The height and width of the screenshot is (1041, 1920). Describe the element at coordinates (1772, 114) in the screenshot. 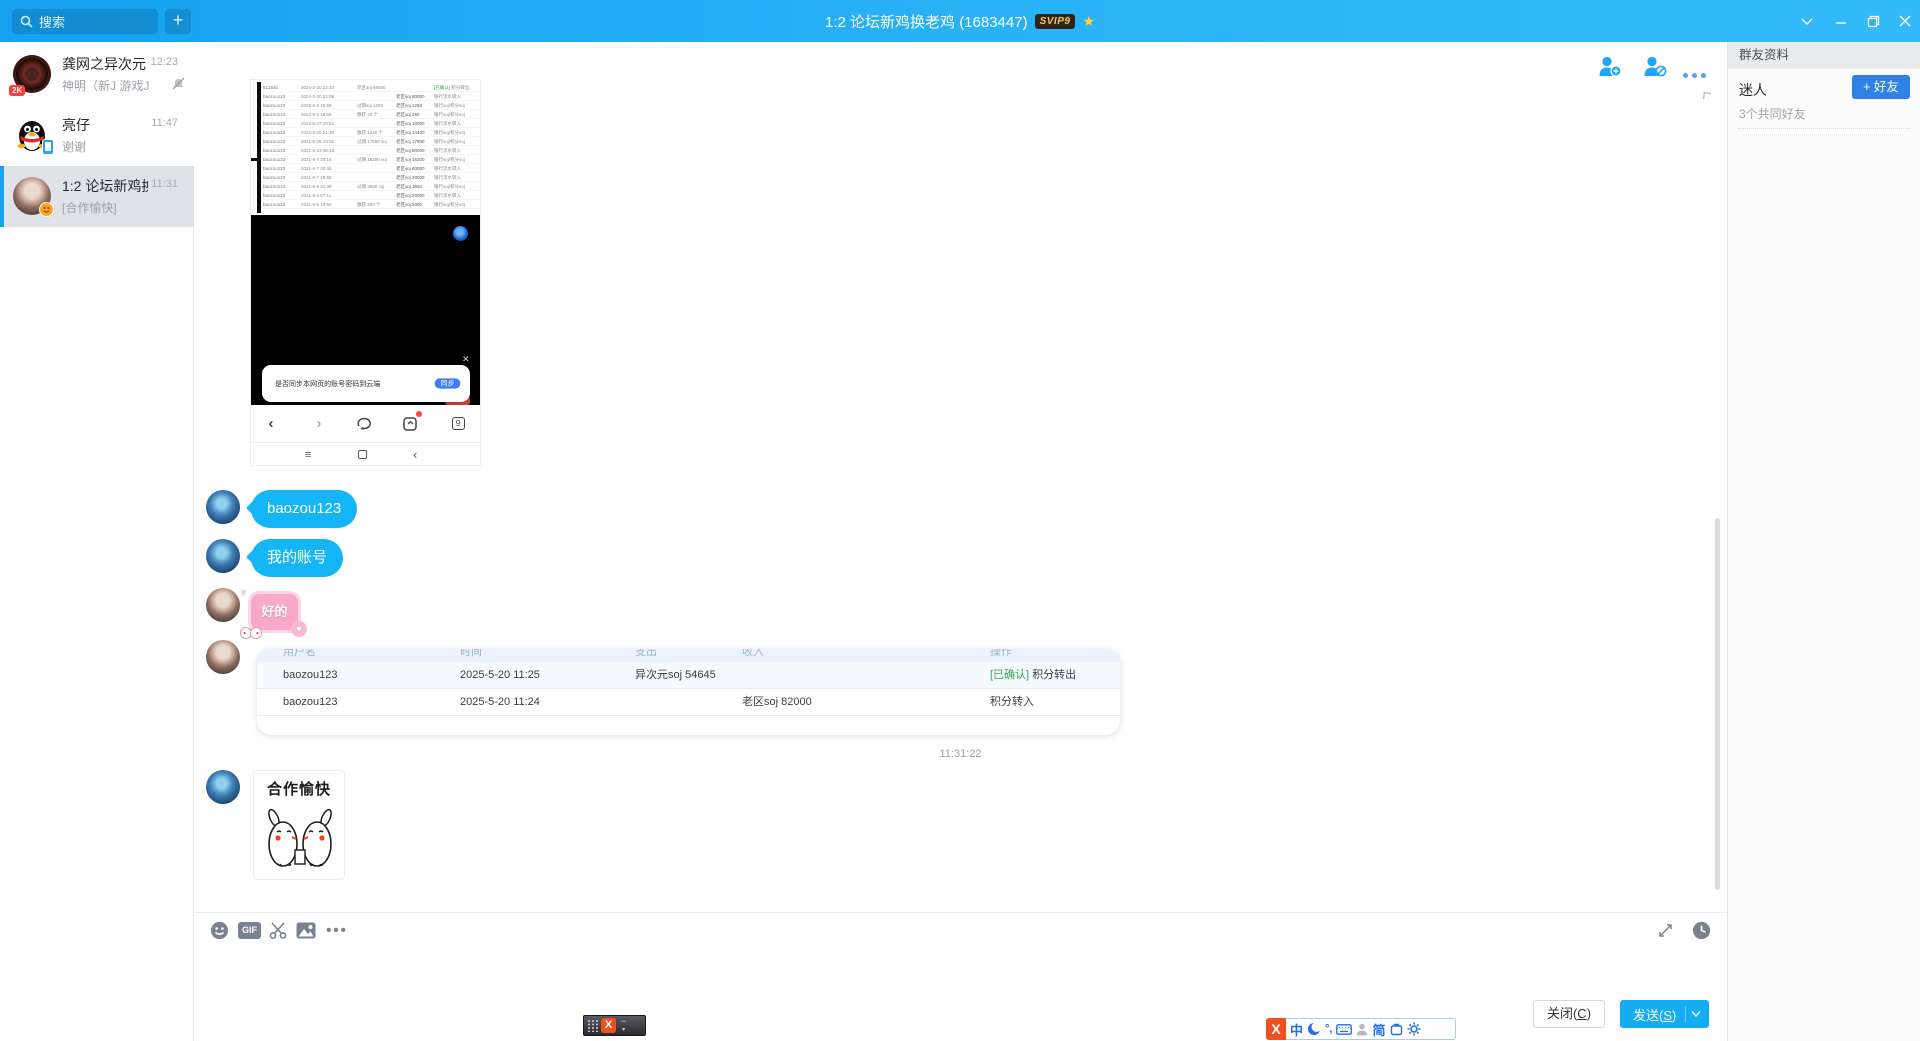

I see `mutual-friends: 3个共同好友` at that location.